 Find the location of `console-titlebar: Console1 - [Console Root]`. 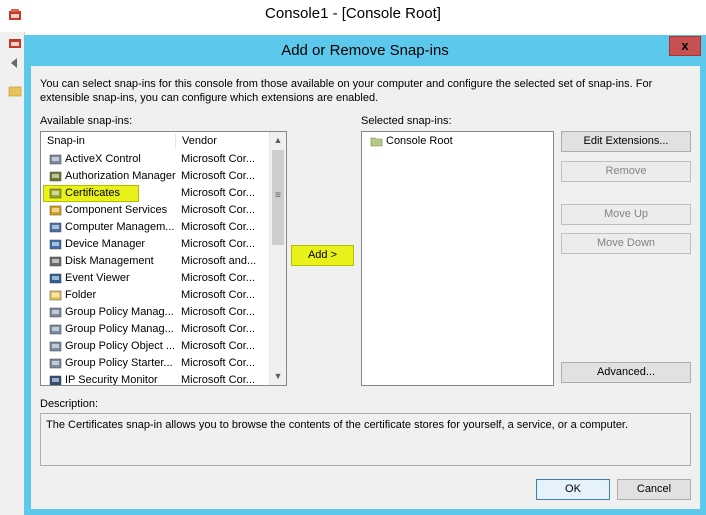

console-titlebar: Console1 - [Console Root] is located at coordinates (353, 16).